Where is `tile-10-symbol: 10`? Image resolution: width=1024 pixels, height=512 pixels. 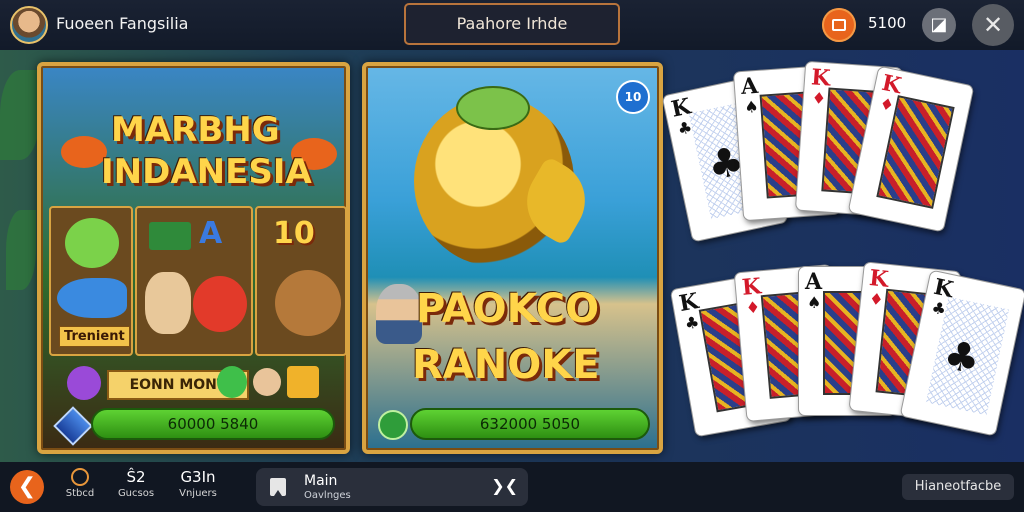
tile-10-symbol: 10 is located at coordinates (294, 233).